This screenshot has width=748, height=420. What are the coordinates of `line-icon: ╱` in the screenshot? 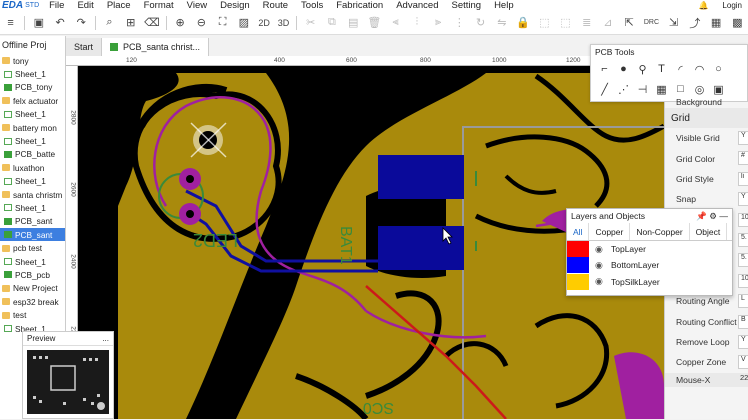 It's located at (604, 89).